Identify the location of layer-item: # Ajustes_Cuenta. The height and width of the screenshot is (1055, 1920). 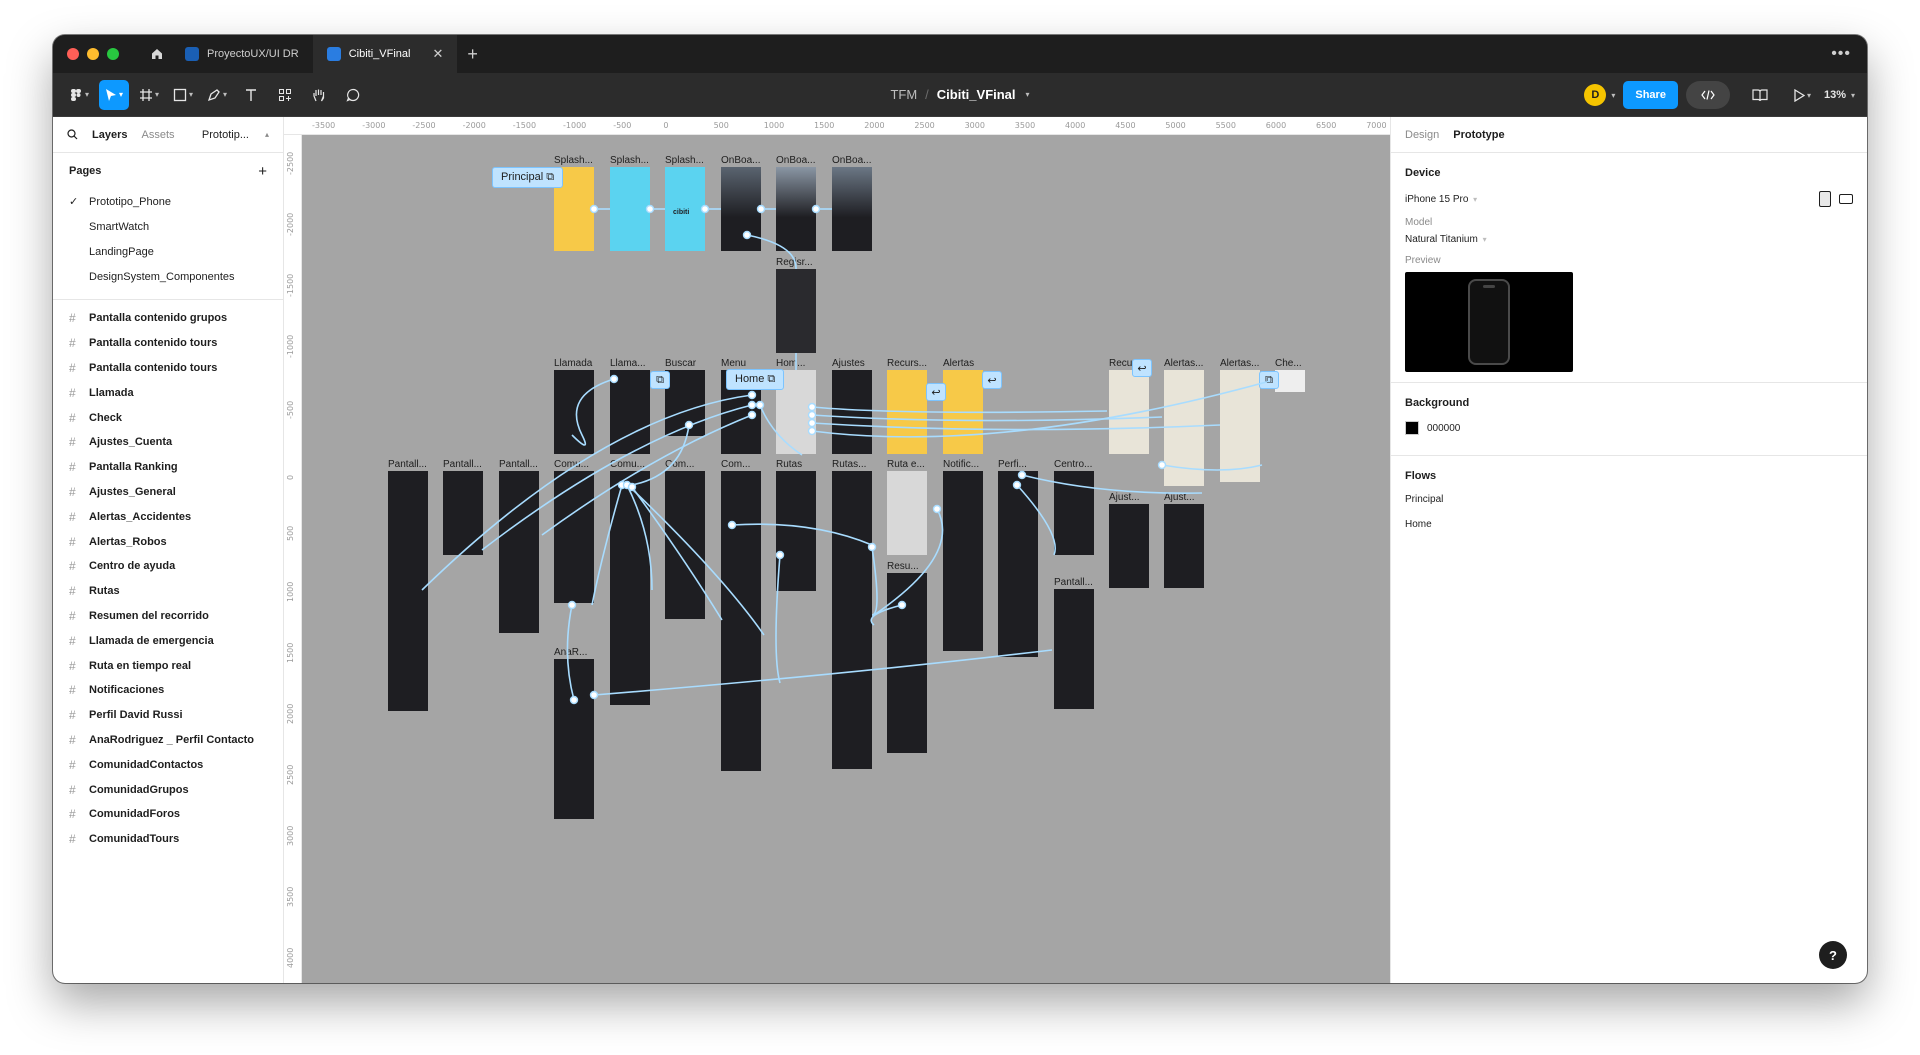
(168, 442).